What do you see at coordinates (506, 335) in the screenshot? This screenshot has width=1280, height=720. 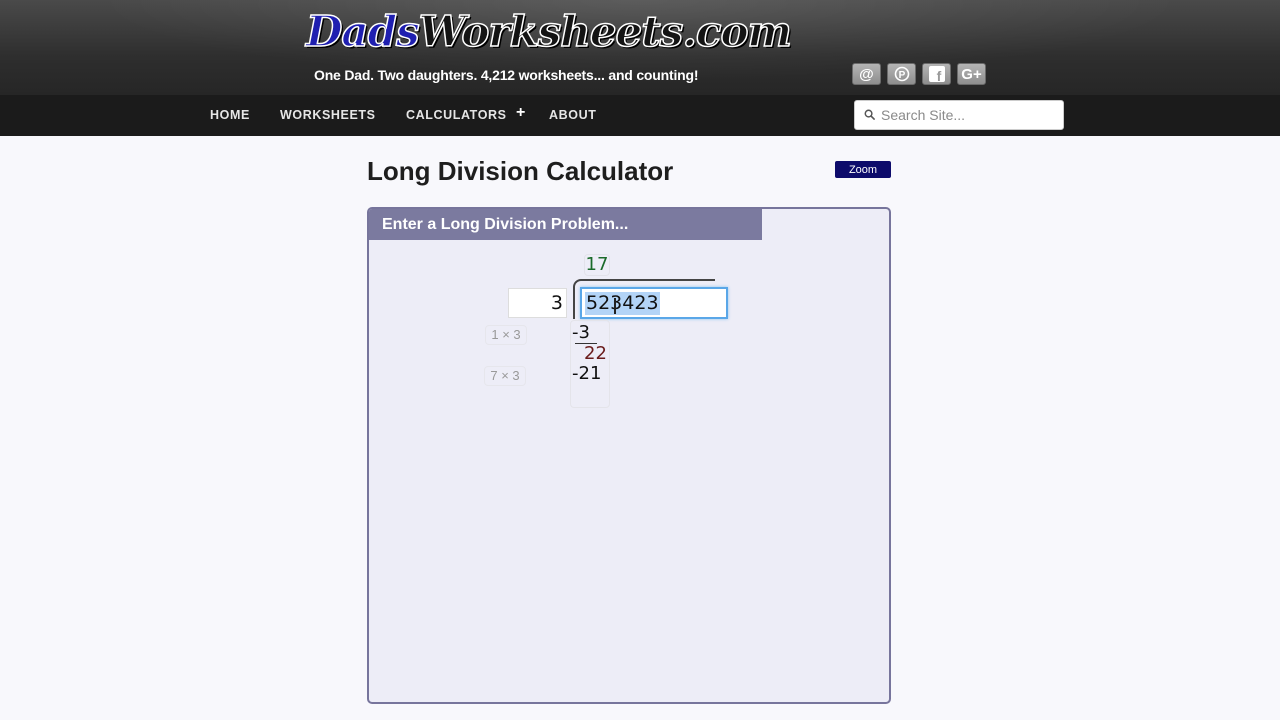 I see `step-hint: 1 × 3` at bounding box center [506, 335].